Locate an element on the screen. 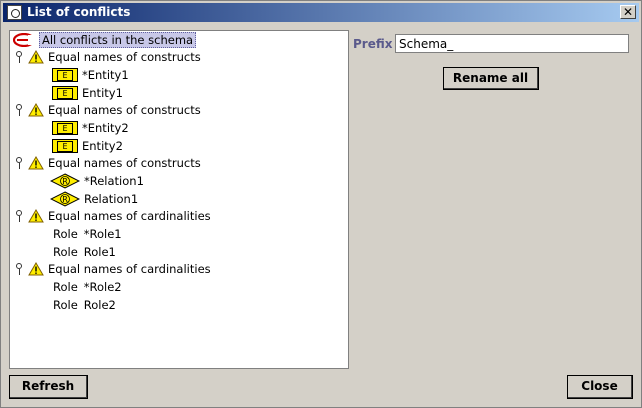  tree-item: E *Entity1 is located at coordinates (90, 75).